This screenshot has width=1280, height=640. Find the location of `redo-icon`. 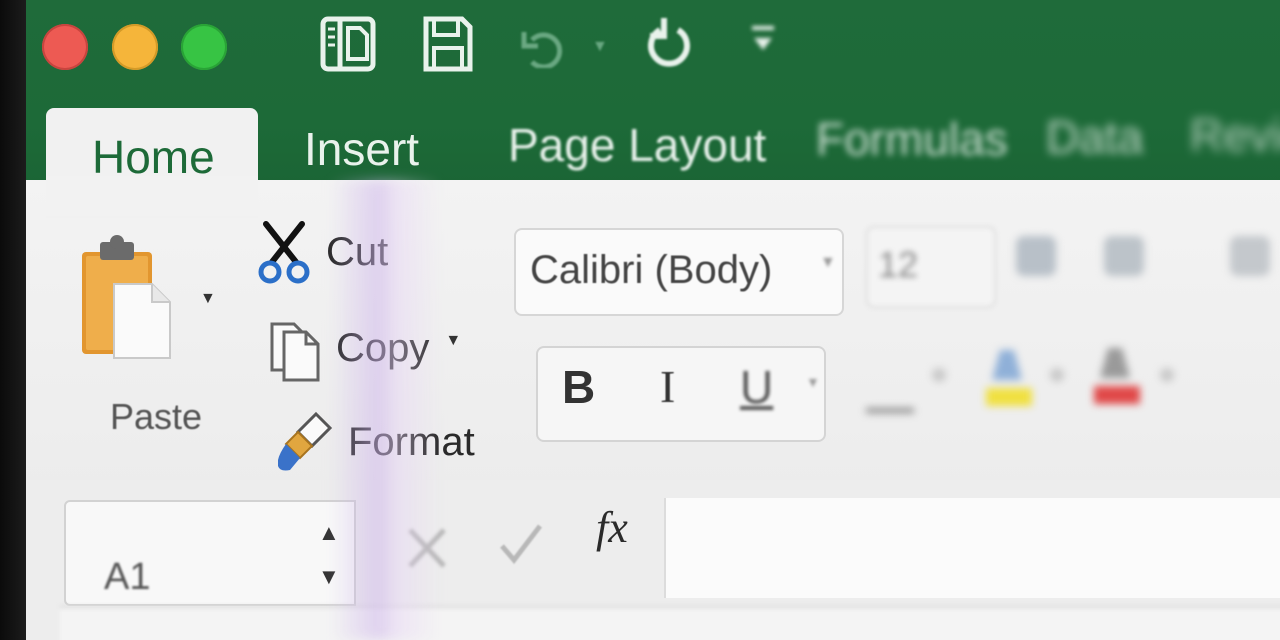

redo-icon is located at coordinates (669, 44).